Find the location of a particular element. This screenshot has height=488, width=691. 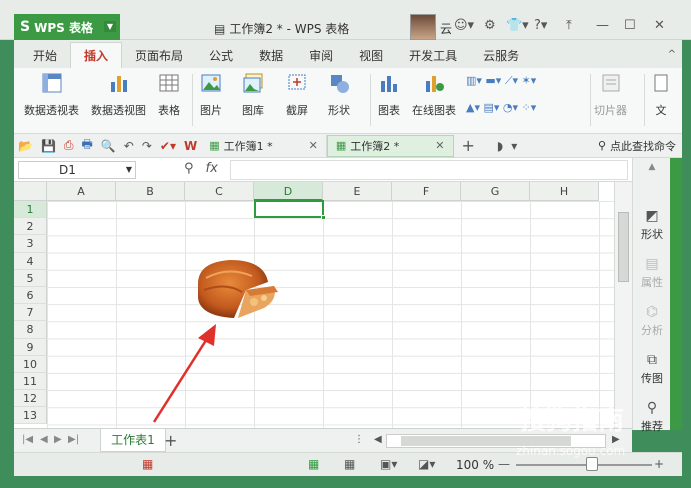

chart-button: 图表 is located at coordinates (389, 95).